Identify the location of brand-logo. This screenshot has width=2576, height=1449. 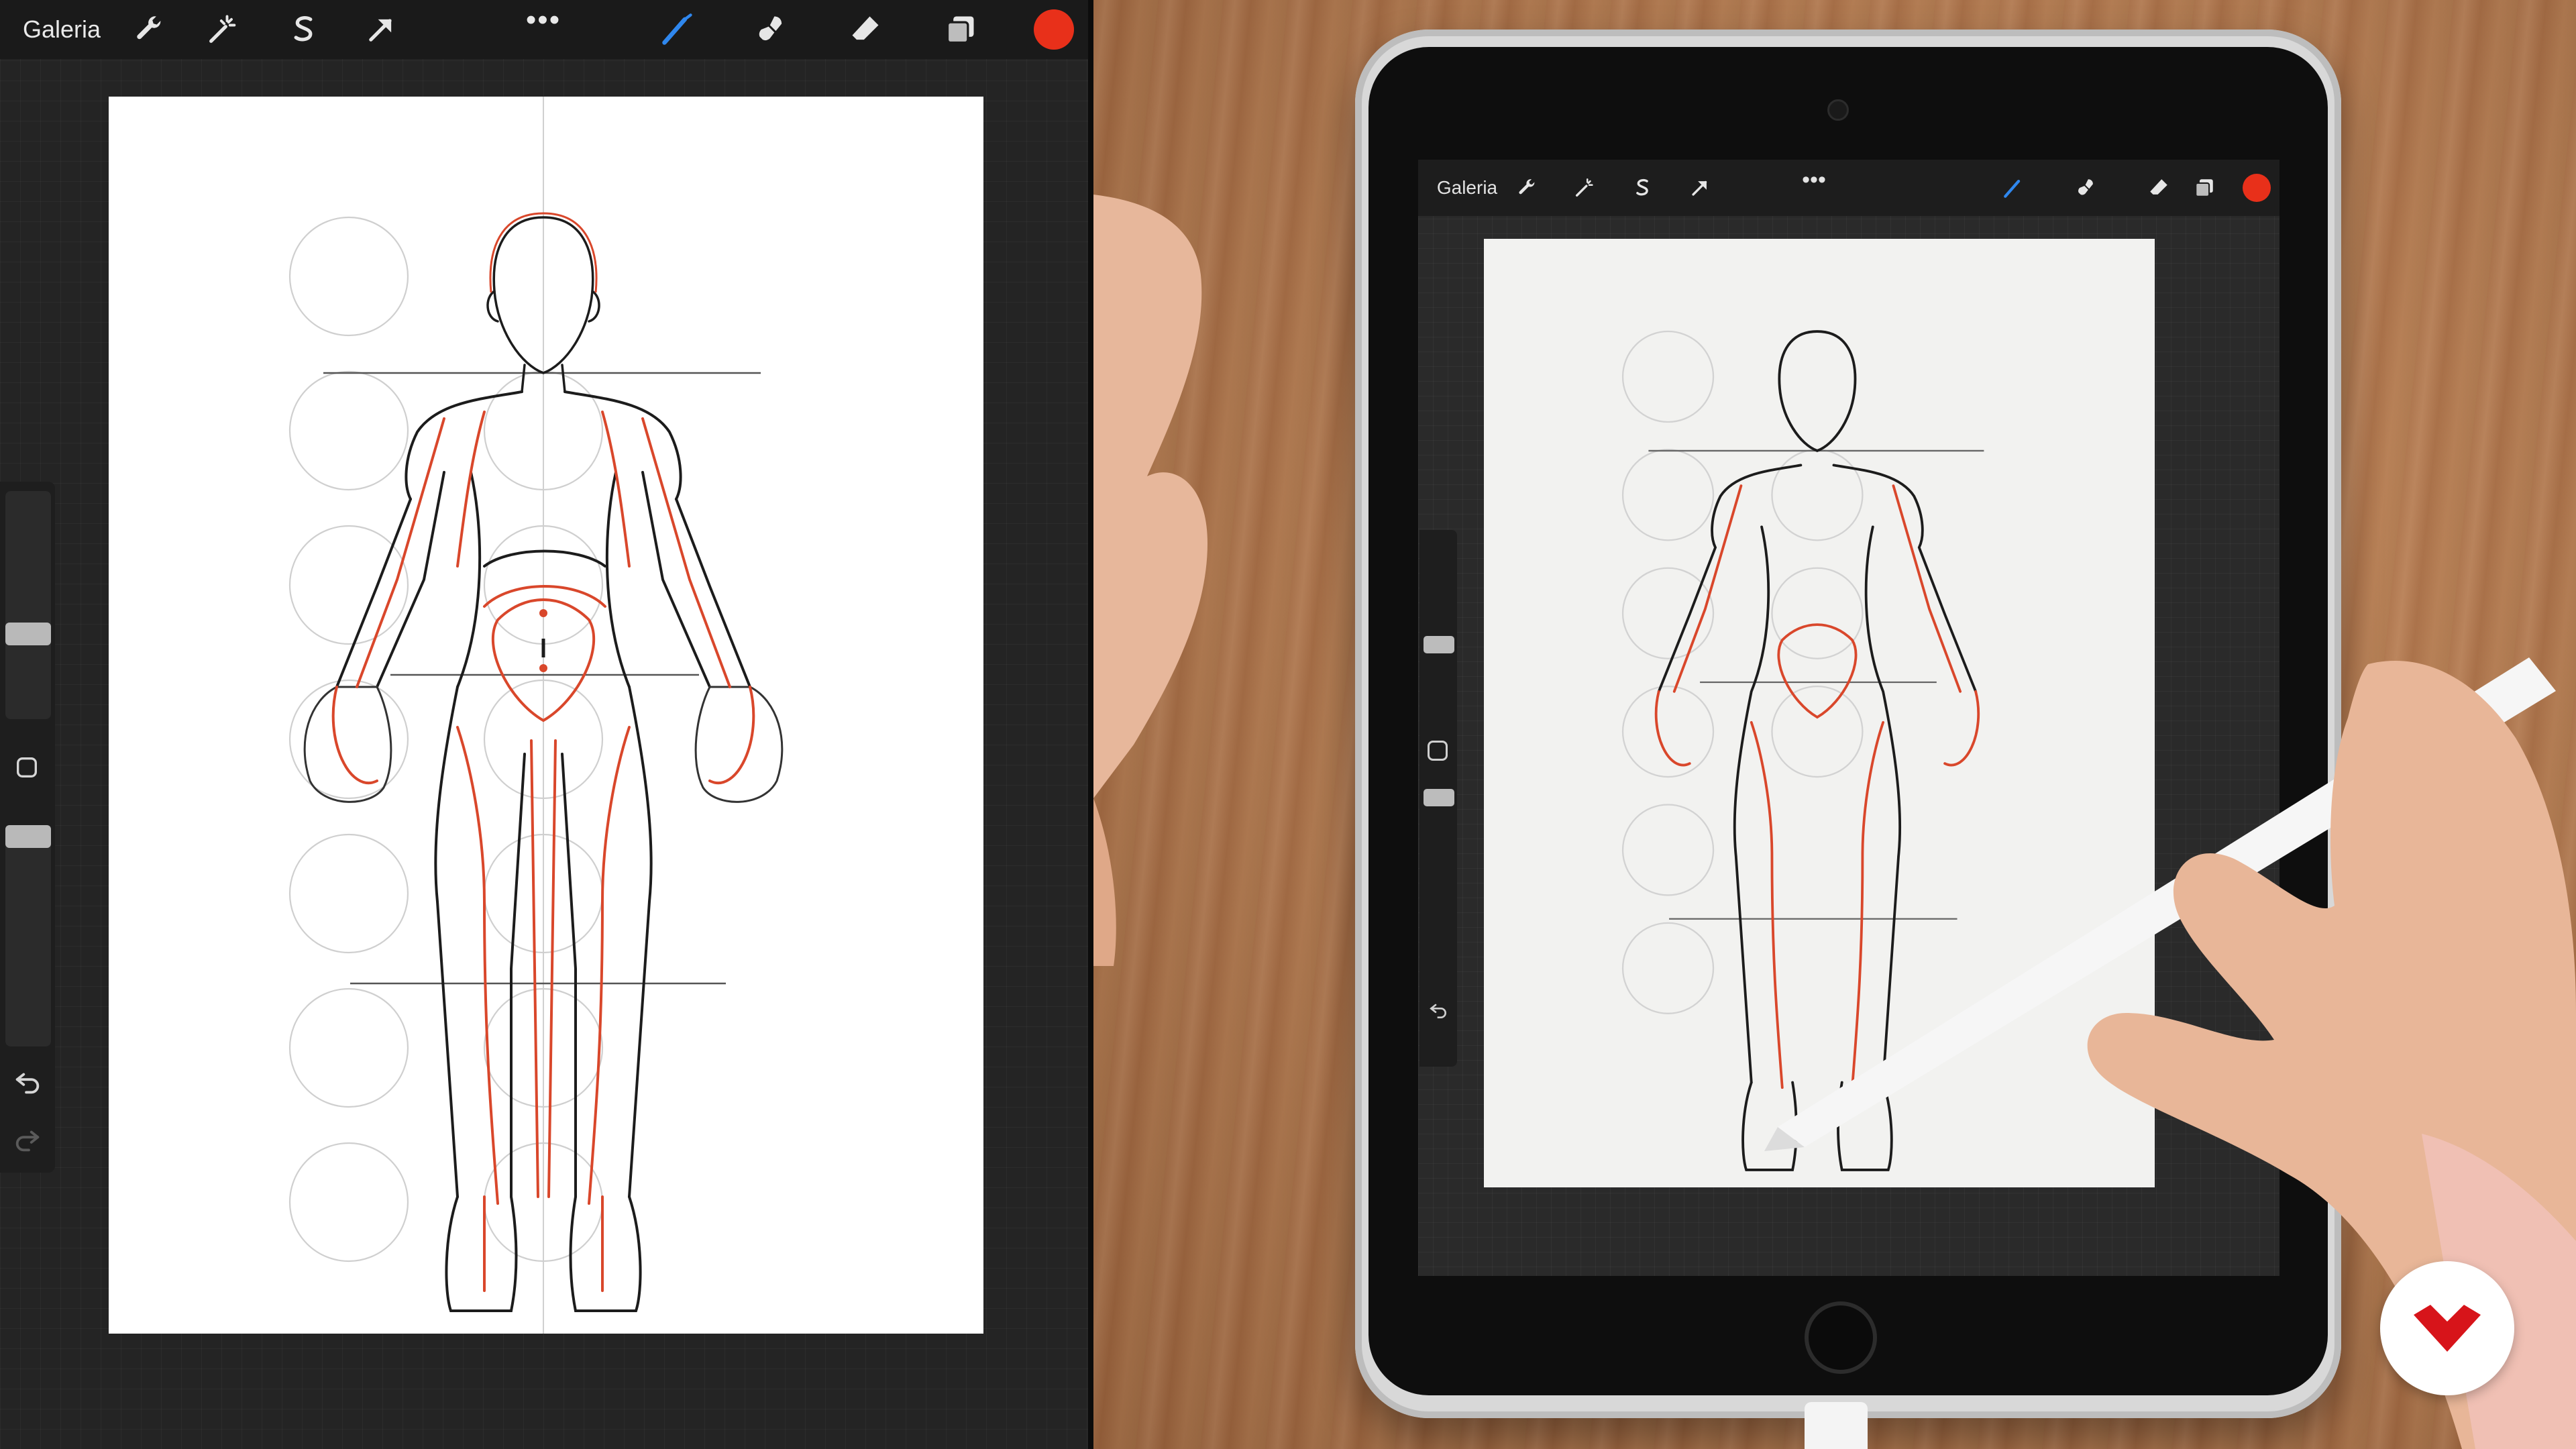
(2447, 1328).